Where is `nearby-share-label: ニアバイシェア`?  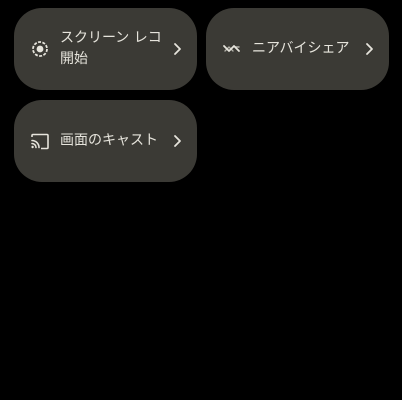
nearby-share-label: ニアバイシェア is located at coordinates (301, 48).